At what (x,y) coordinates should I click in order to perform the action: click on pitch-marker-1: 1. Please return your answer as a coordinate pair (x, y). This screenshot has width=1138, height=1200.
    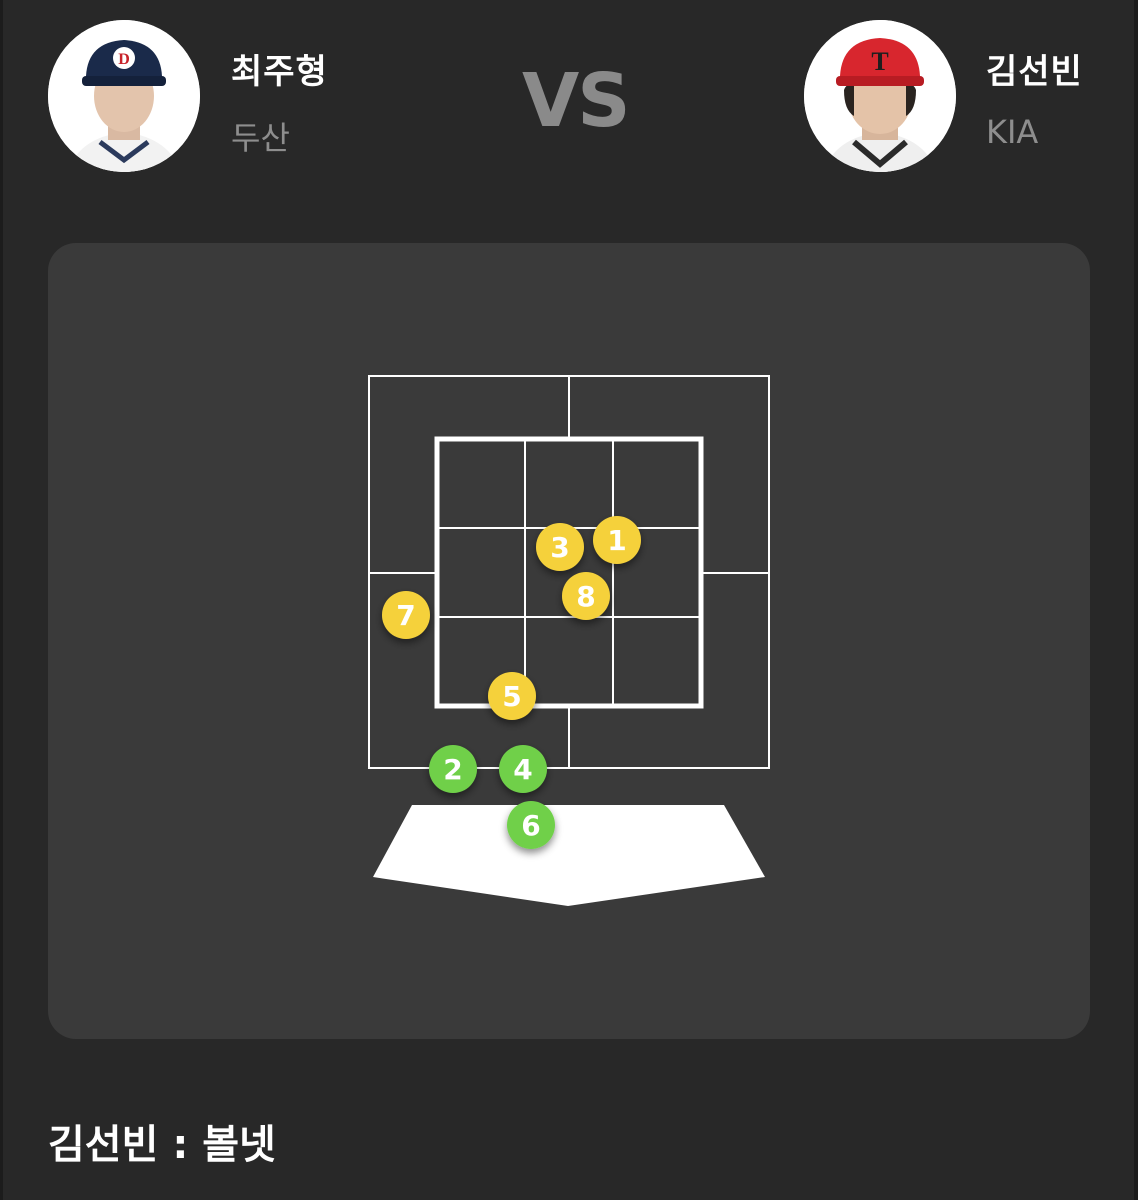
    Looking at the image, I should click on (617, 540).